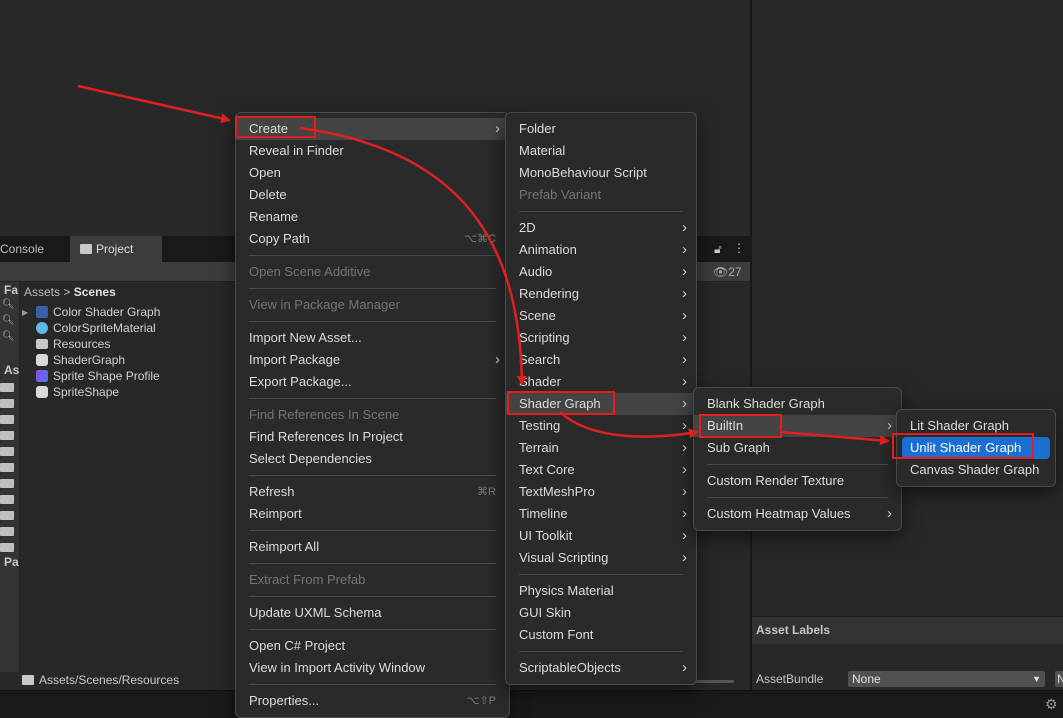 This screenshot has height=718, width=1063. What do you see at coordinates (601, 338) in the screenshot?
I see `menu-item-scripting: Scripting ›` at bounding box center [601, 338].